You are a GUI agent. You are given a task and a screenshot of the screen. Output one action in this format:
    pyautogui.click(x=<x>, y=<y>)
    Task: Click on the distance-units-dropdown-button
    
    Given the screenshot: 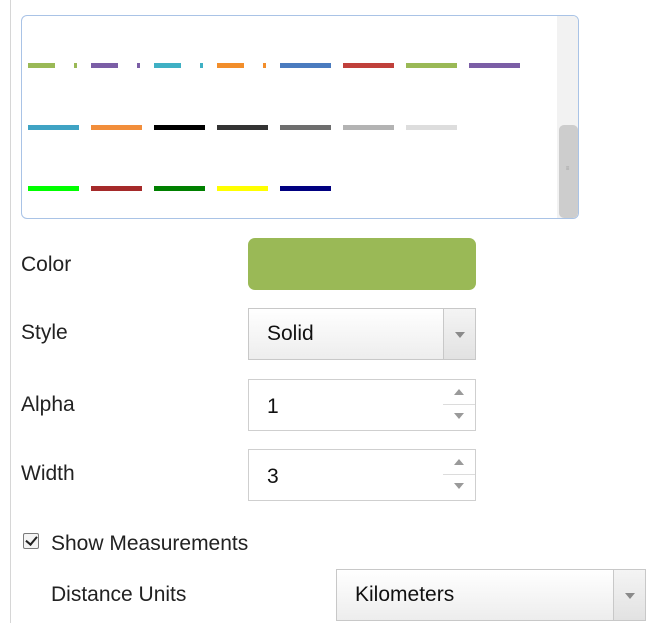 What is the action you would take?
    pyautogui.click(x=629, y=595)
    